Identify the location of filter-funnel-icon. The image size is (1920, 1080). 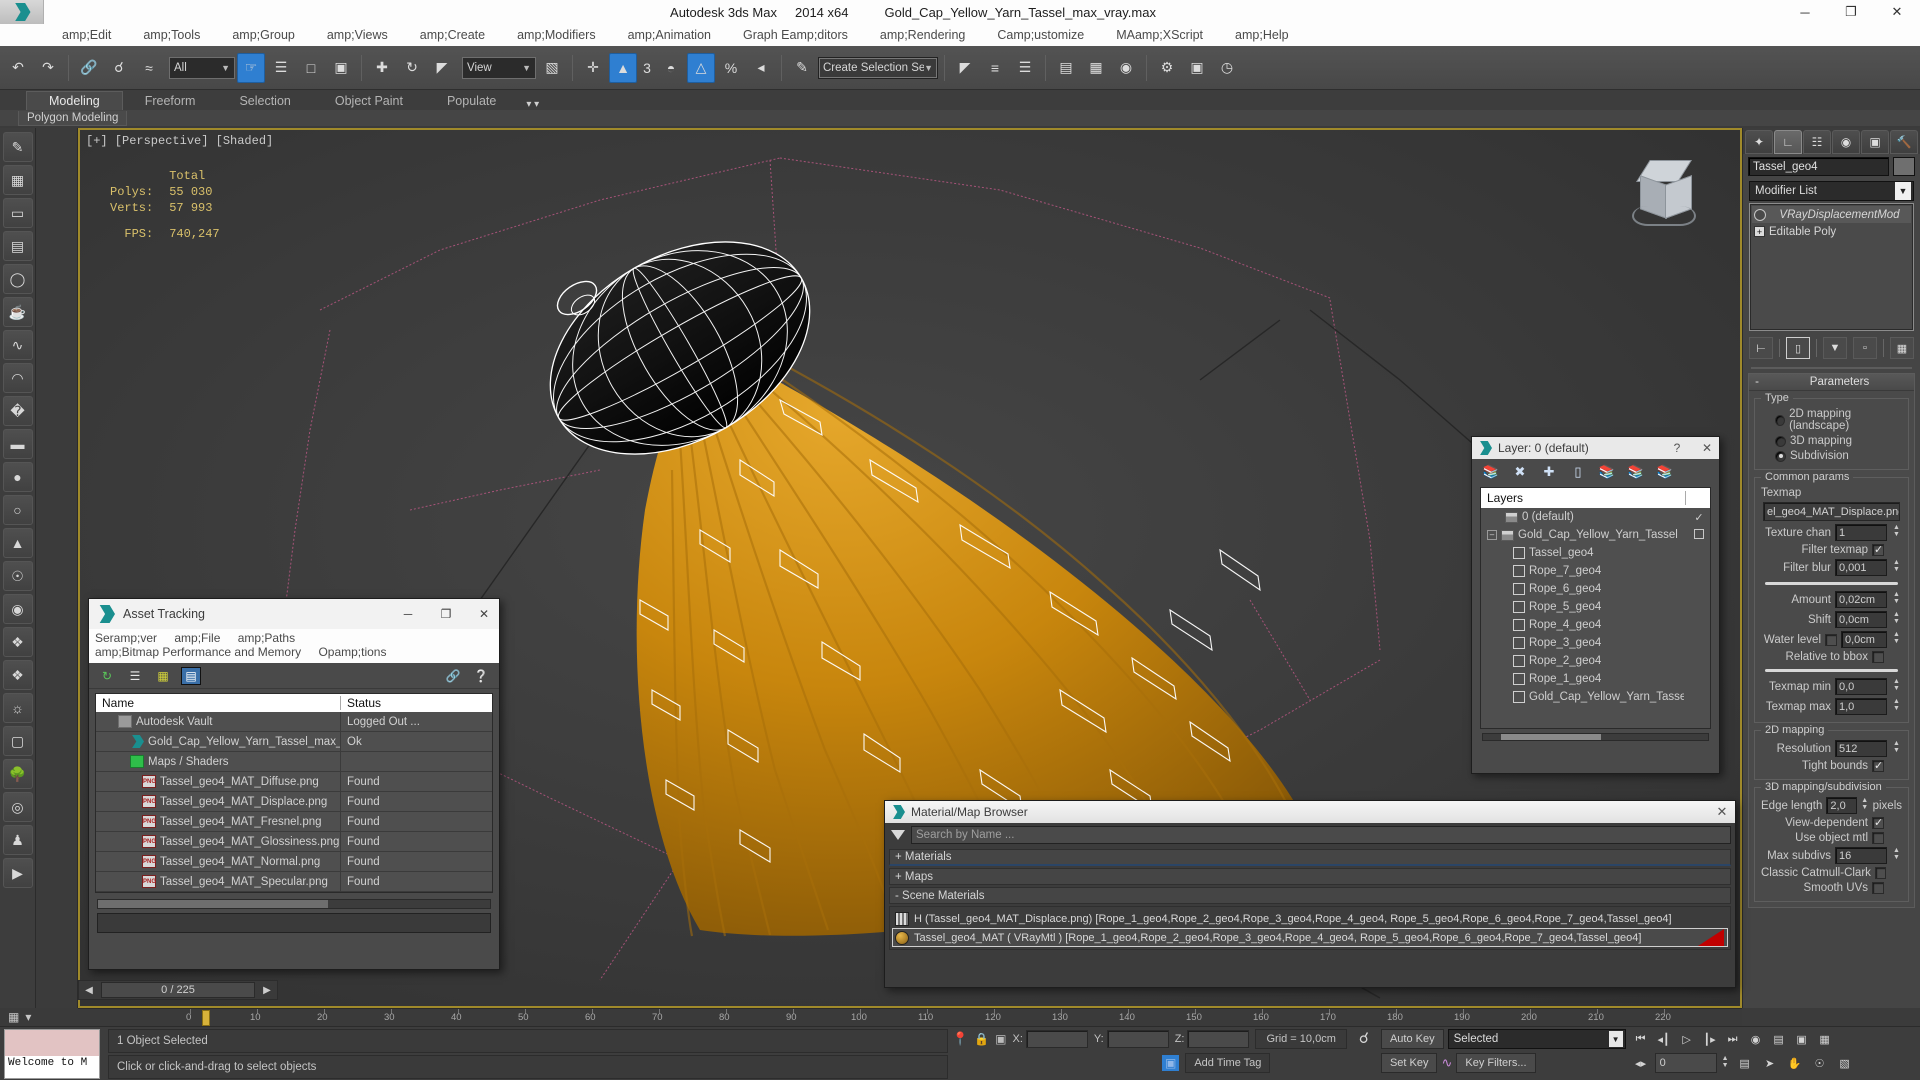
(898, 835).